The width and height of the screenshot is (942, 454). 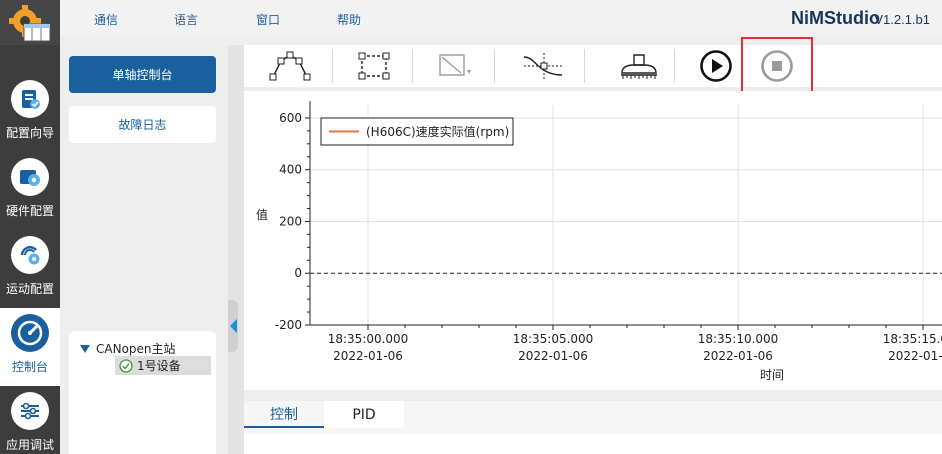 What do you see at coordinates (835, 18) in the screenshot?
I see `app-title: NiMStudio` at bounding box center [835, 18].